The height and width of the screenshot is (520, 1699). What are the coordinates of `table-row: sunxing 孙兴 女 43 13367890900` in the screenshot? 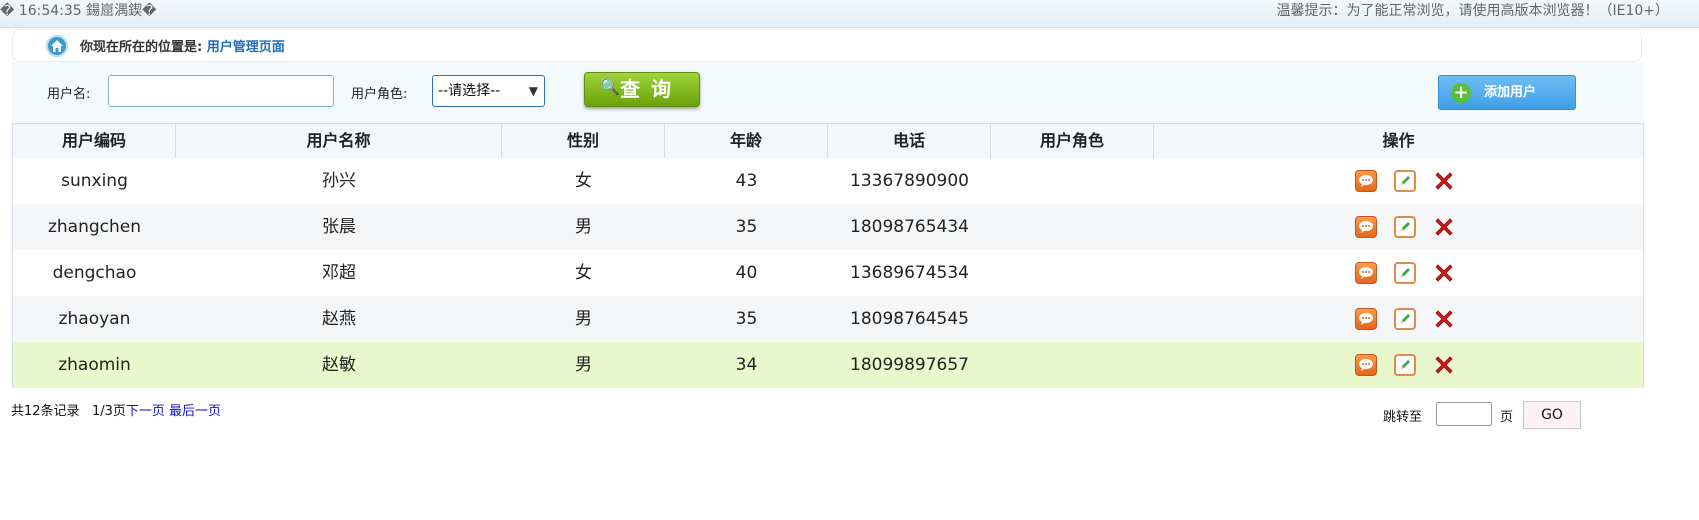 It's located at (828, 181).